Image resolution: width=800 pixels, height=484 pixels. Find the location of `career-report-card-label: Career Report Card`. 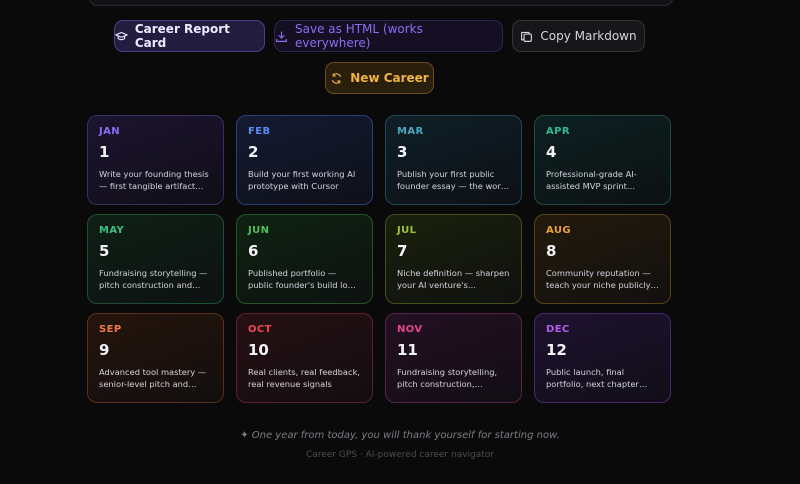

career-report-card-label: Career Report Card is located at coordinates (182, 36).